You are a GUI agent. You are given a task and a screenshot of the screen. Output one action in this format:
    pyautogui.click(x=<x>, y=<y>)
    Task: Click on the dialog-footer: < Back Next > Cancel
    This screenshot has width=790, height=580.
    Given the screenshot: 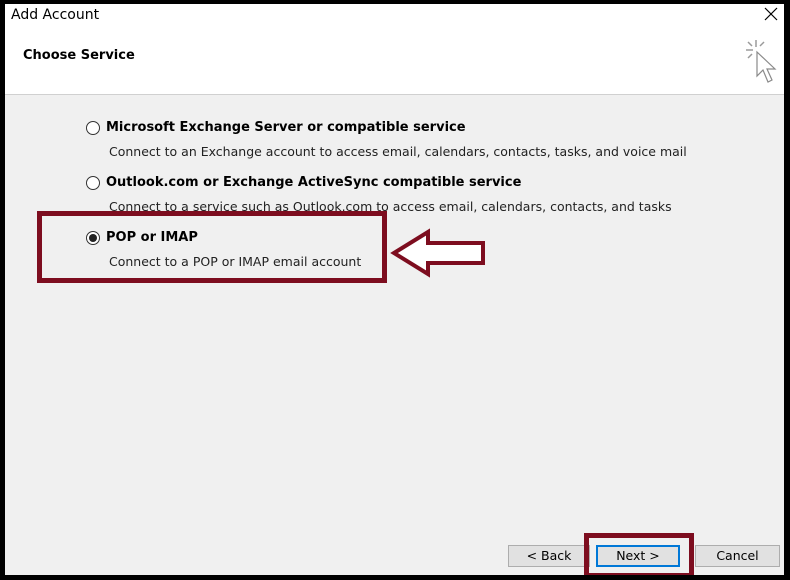 What is the action you would take?
    pyautogui.click(x=394, y=549)
    